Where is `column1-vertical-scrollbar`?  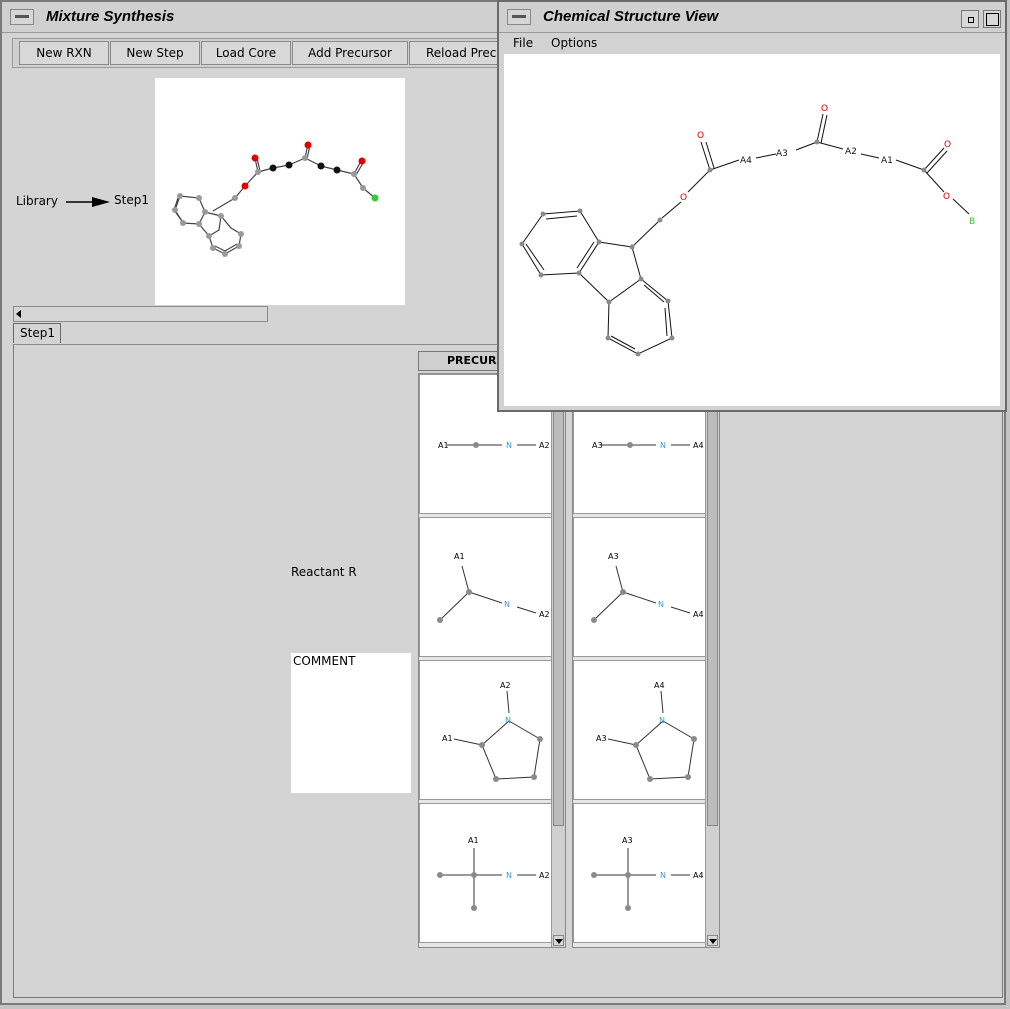 column1-vertical-scrollbar is located at coordinates (558, 660).